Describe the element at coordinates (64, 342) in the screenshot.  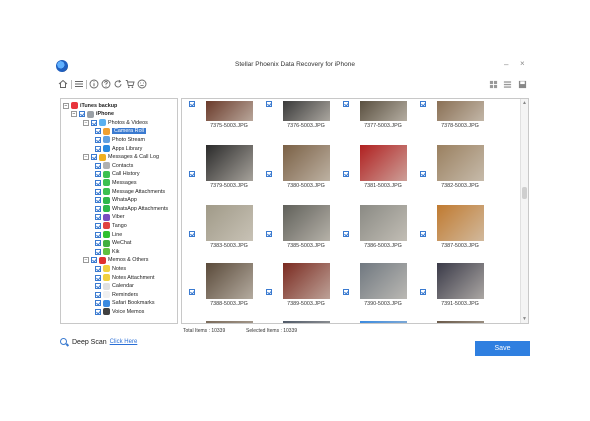
I see `magnifier-icon` at that location.